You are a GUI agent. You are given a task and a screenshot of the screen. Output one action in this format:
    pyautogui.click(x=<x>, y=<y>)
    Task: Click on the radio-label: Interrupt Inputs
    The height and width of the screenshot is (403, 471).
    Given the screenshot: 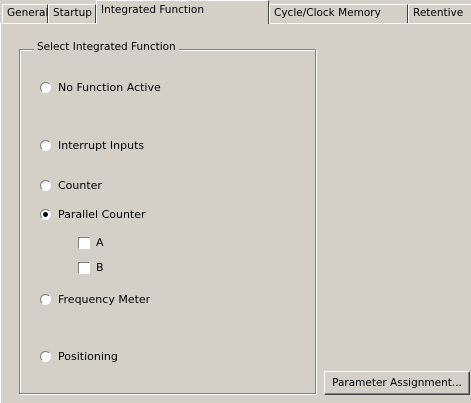 What is the action you would take?
    pyautogui.click(x=101, y=145)
    